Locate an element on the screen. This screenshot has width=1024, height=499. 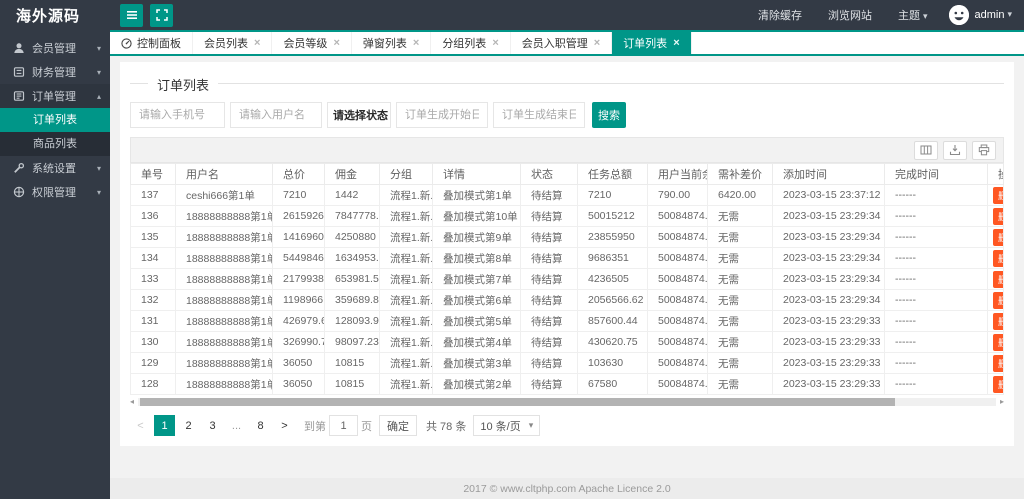
topbar-buttons is located at coordinates (146, 15).